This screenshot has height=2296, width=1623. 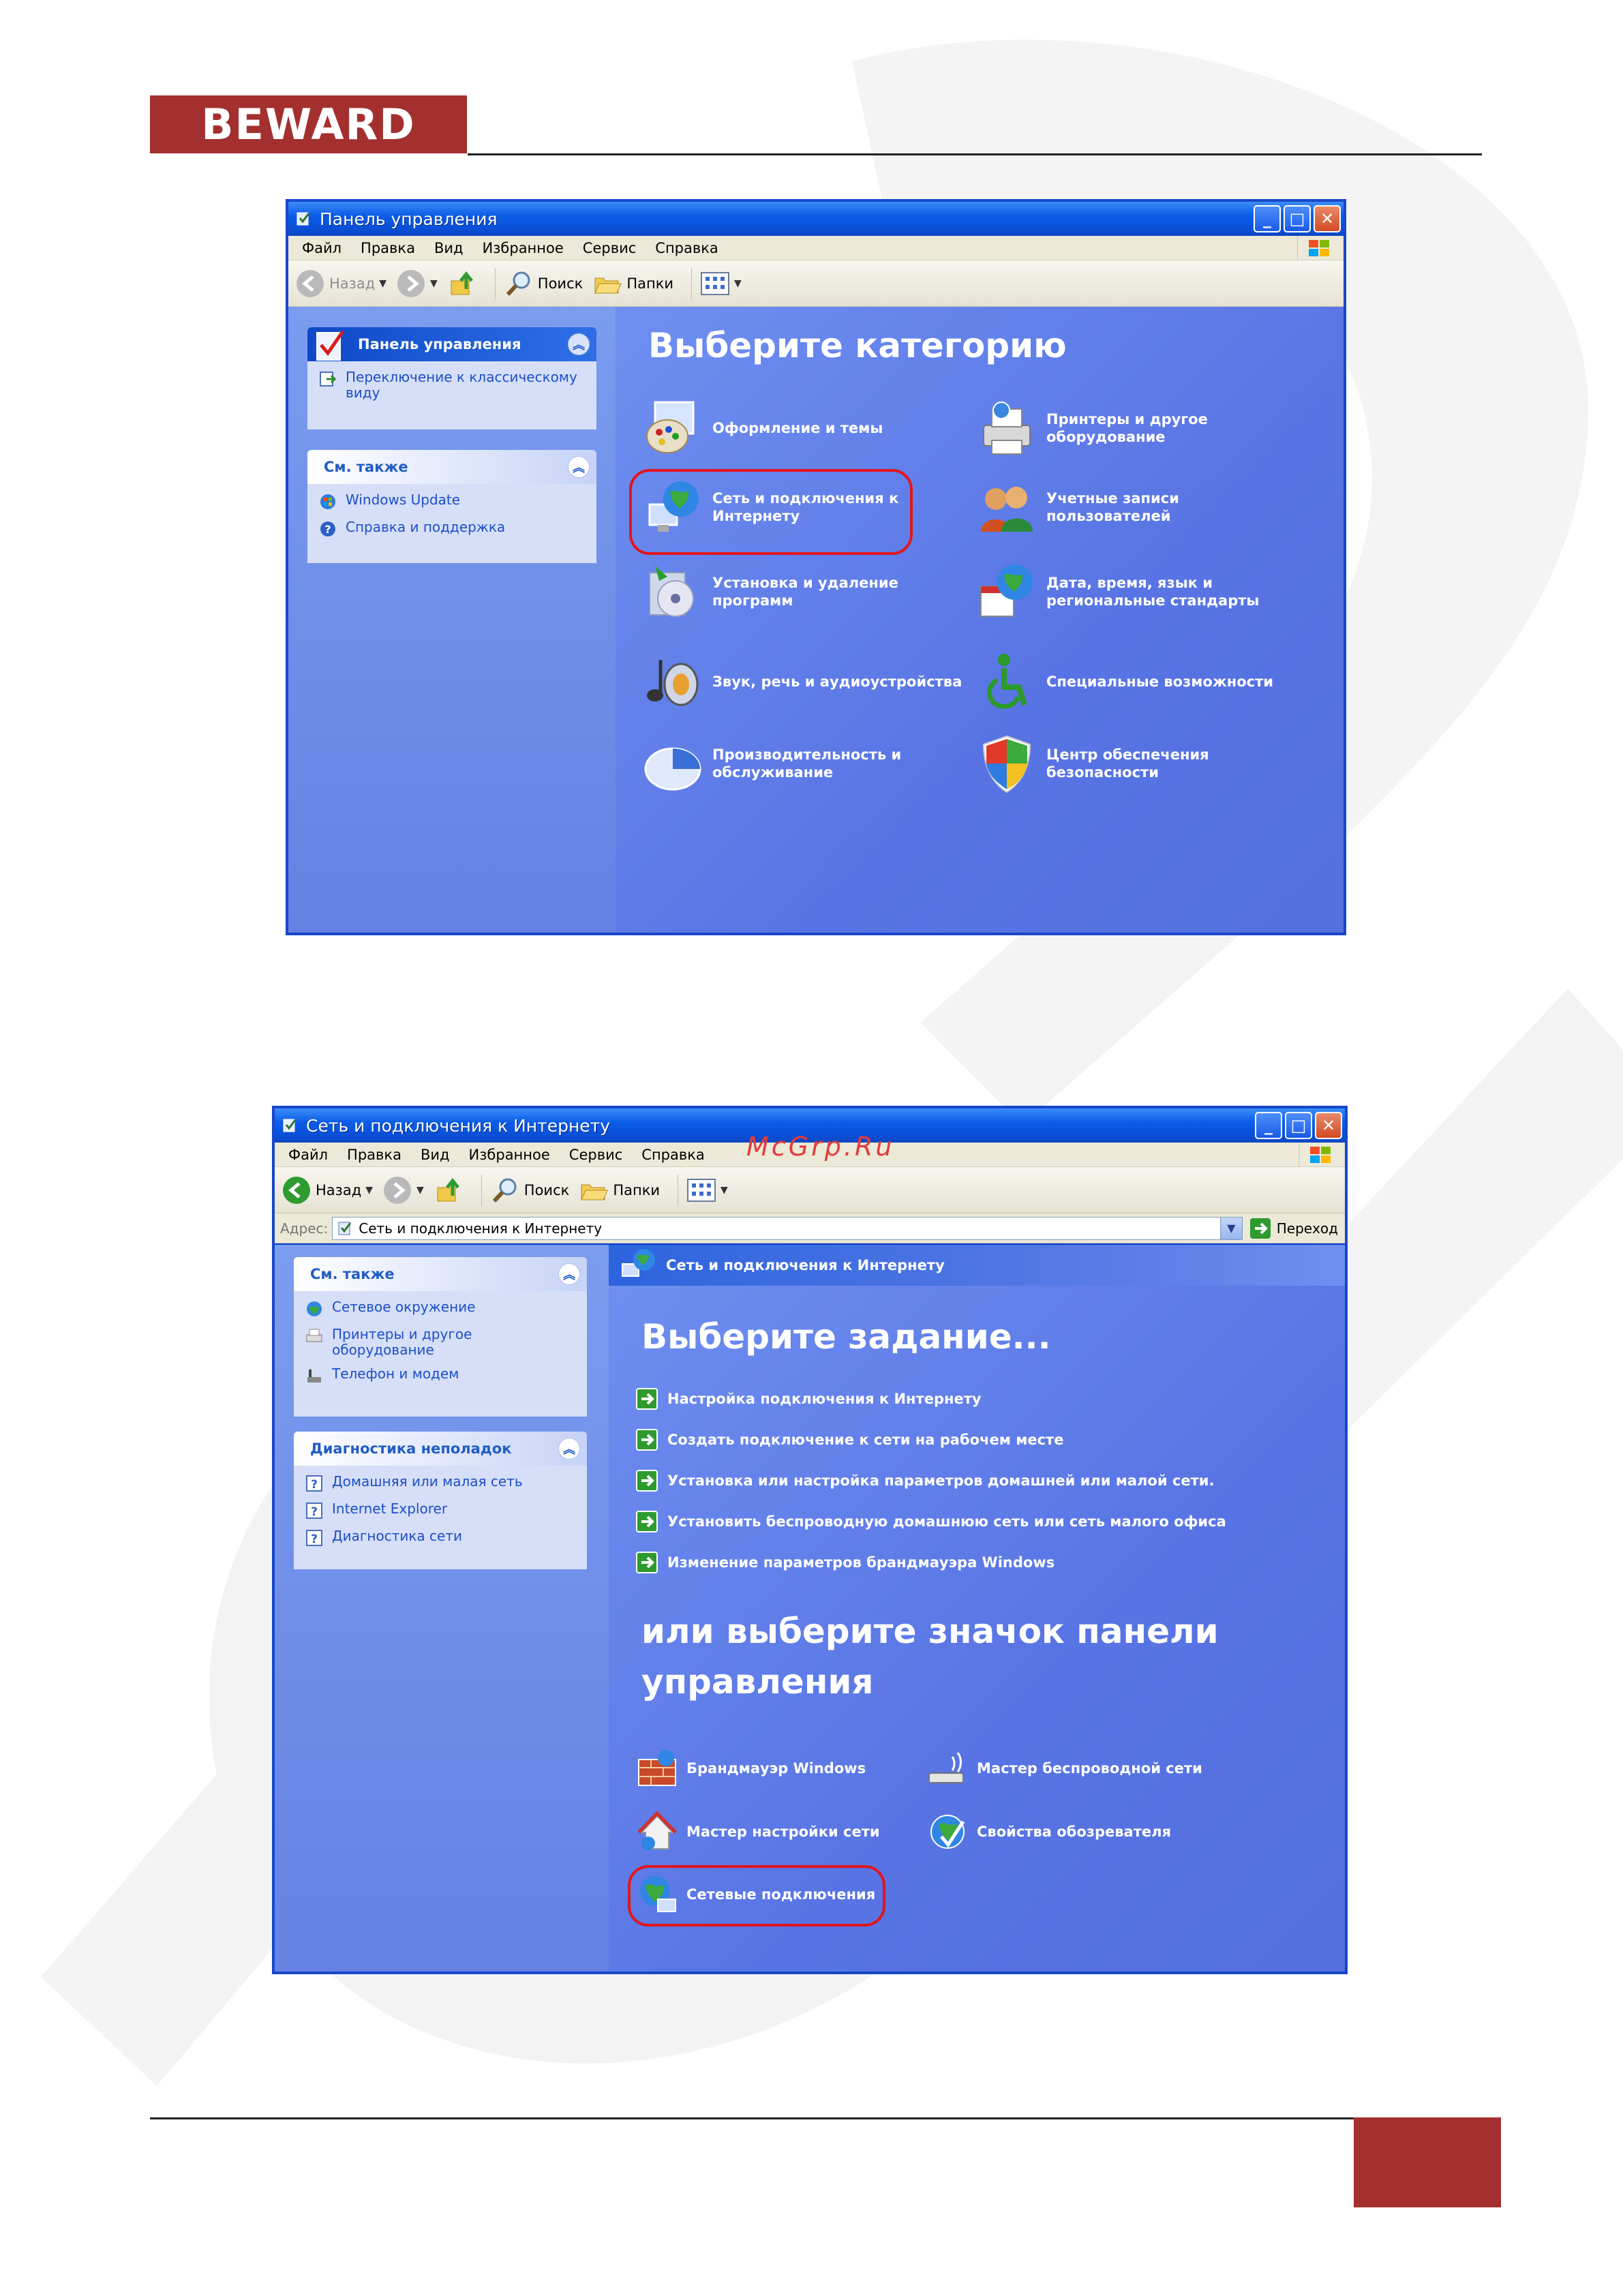 I want to click on link-text: Диагностика сети, so click(x=397, y=1536).